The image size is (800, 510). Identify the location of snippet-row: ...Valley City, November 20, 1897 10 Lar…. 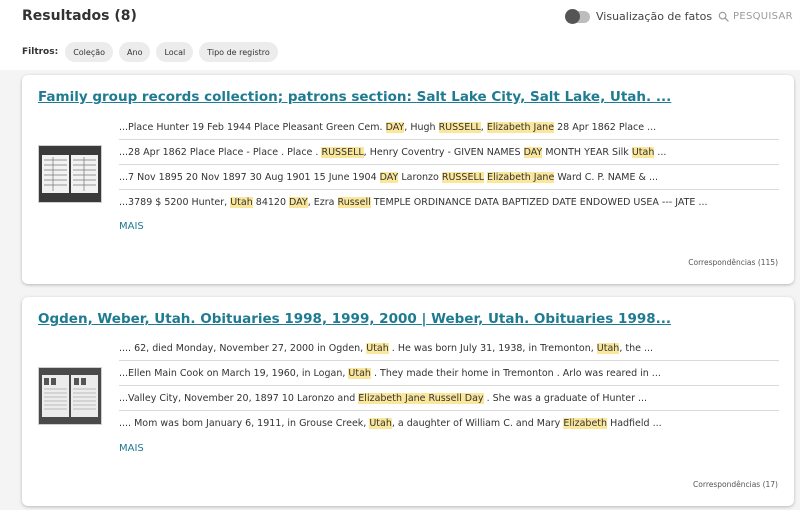
(449, 398).